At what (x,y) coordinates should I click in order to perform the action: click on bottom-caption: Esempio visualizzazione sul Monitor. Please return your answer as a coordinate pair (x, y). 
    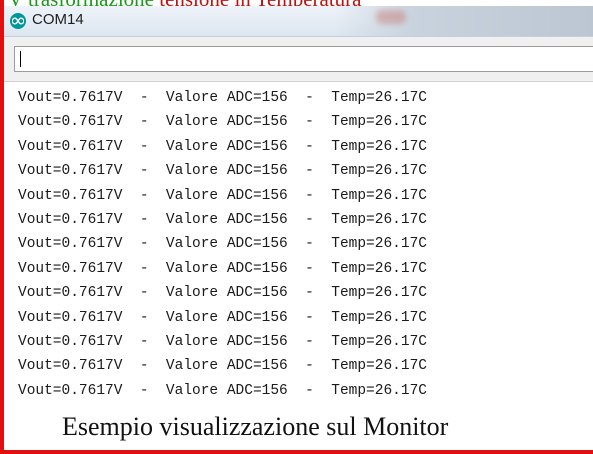
    Looking at the image, I should click on (255, 426).